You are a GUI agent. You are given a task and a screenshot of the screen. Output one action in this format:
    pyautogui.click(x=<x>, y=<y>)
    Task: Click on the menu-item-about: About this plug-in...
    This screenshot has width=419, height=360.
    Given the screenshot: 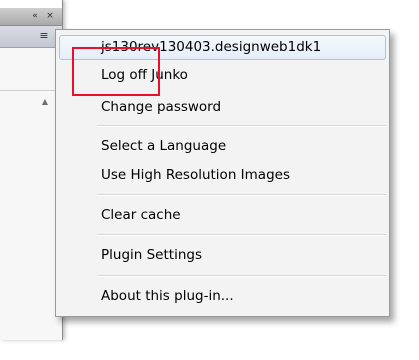 What is the action you would take?
    pyautogui.click(x=222, y=296)
    